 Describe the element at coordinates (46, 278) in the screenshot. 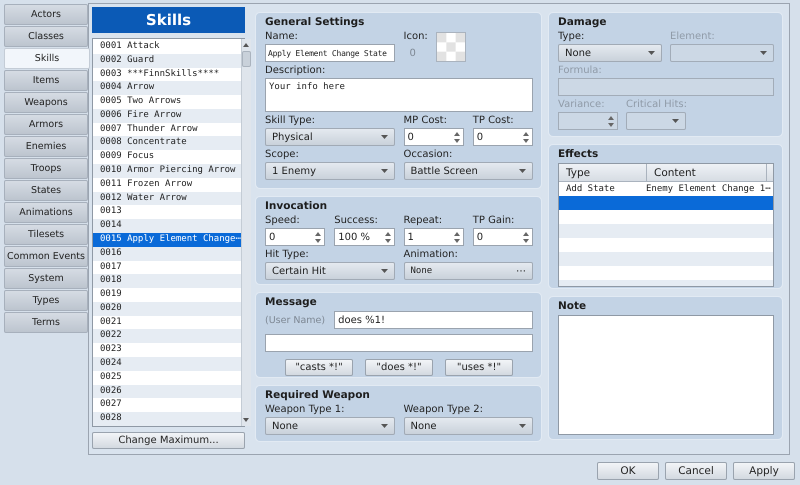

I see `database-tab: System` at that location.